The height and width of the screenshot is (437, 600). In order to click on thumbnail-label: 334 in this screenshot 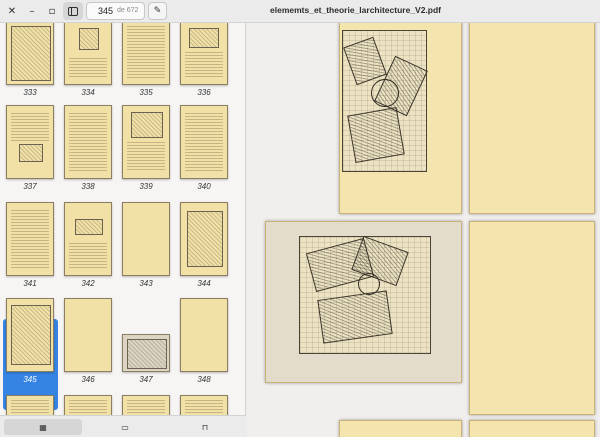, I will do `click(88, 92)`.